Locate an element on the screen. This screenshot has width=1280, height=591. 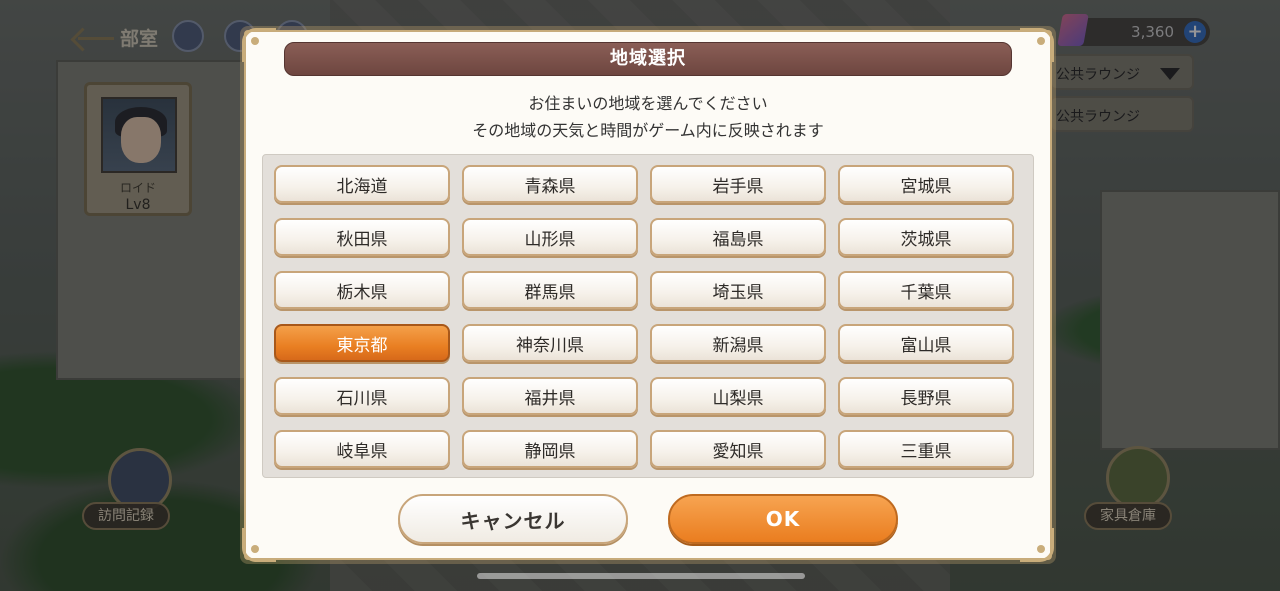
cancel-button: キャンセル is located at coordinates (513, 519).